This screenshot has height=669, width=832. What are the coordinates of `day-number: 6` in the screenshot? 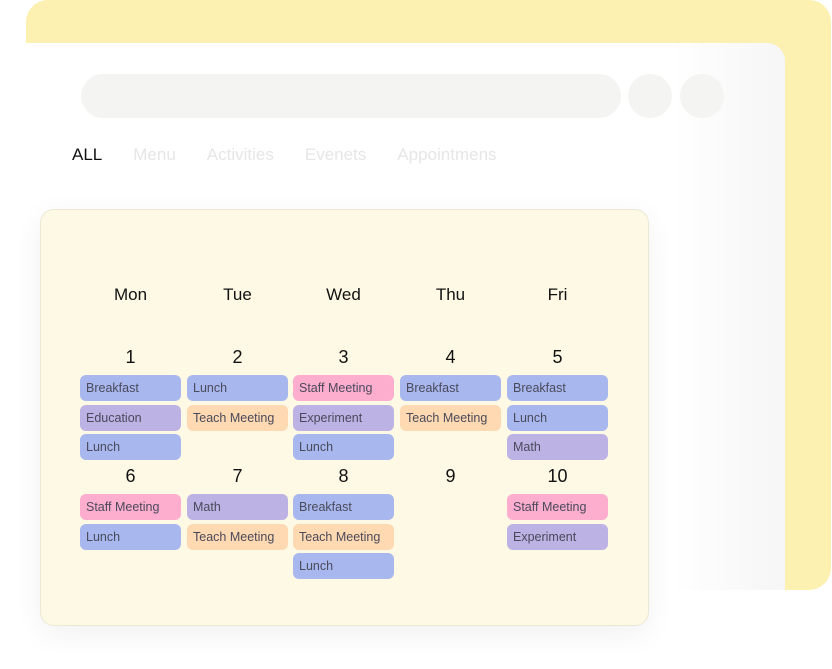 It's located at (130, 476).